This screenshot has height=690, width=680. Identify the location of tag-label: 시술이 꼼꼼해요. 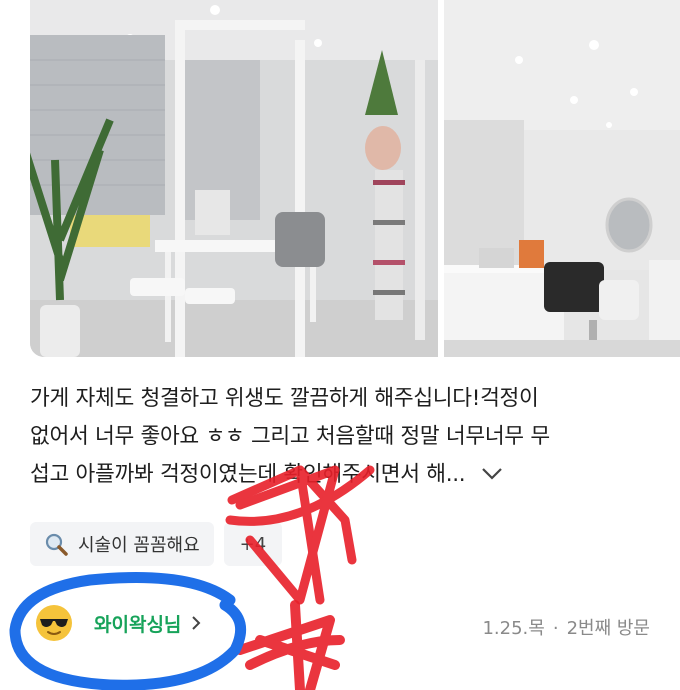
(139, 545).